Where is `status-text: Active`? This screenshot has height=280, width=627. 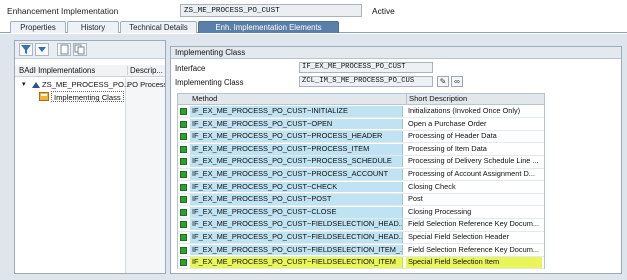
status-text: Active is located at coordinates (383, 11).